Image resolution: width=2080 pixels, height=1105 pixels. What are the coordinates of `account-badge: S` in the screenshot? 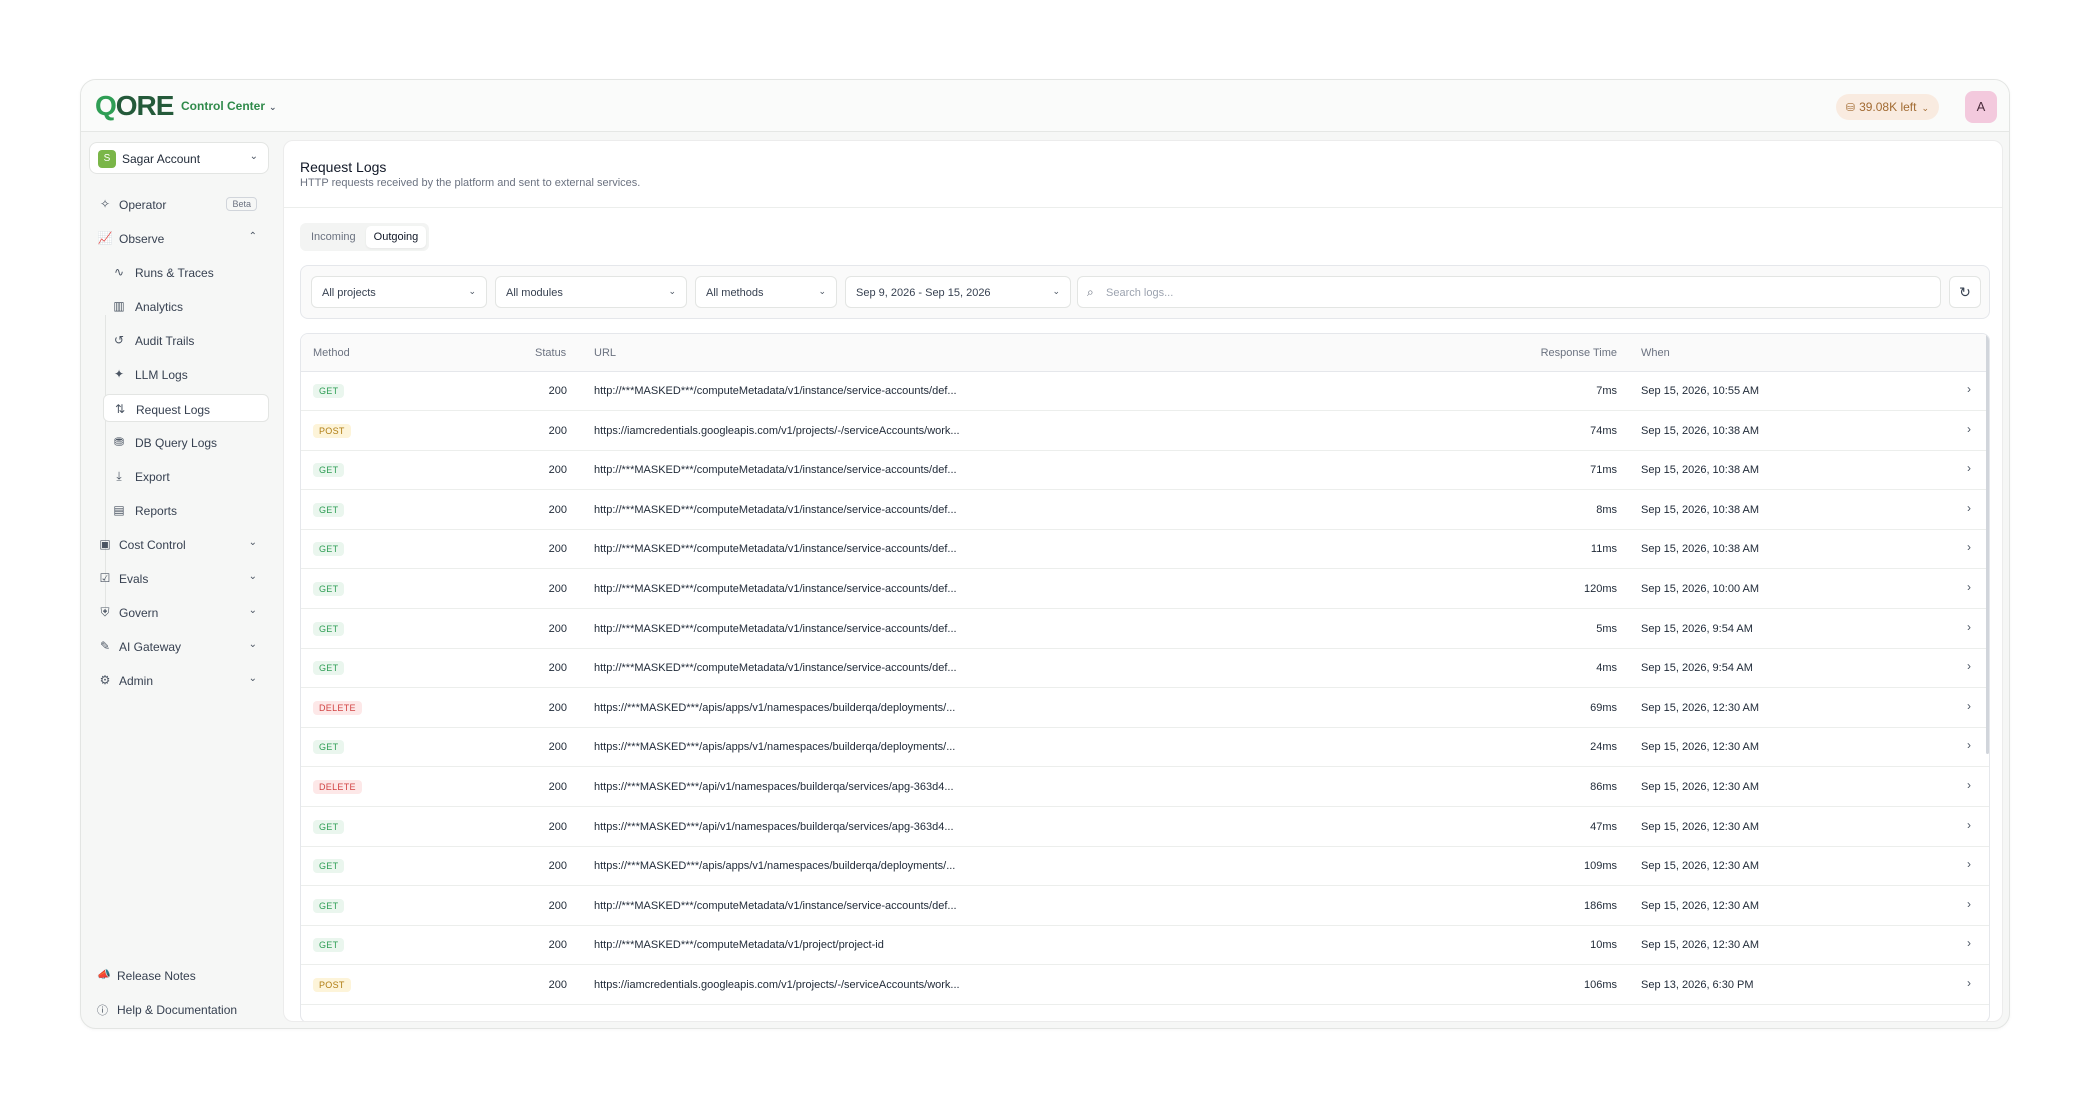 It's located at (107, 159).